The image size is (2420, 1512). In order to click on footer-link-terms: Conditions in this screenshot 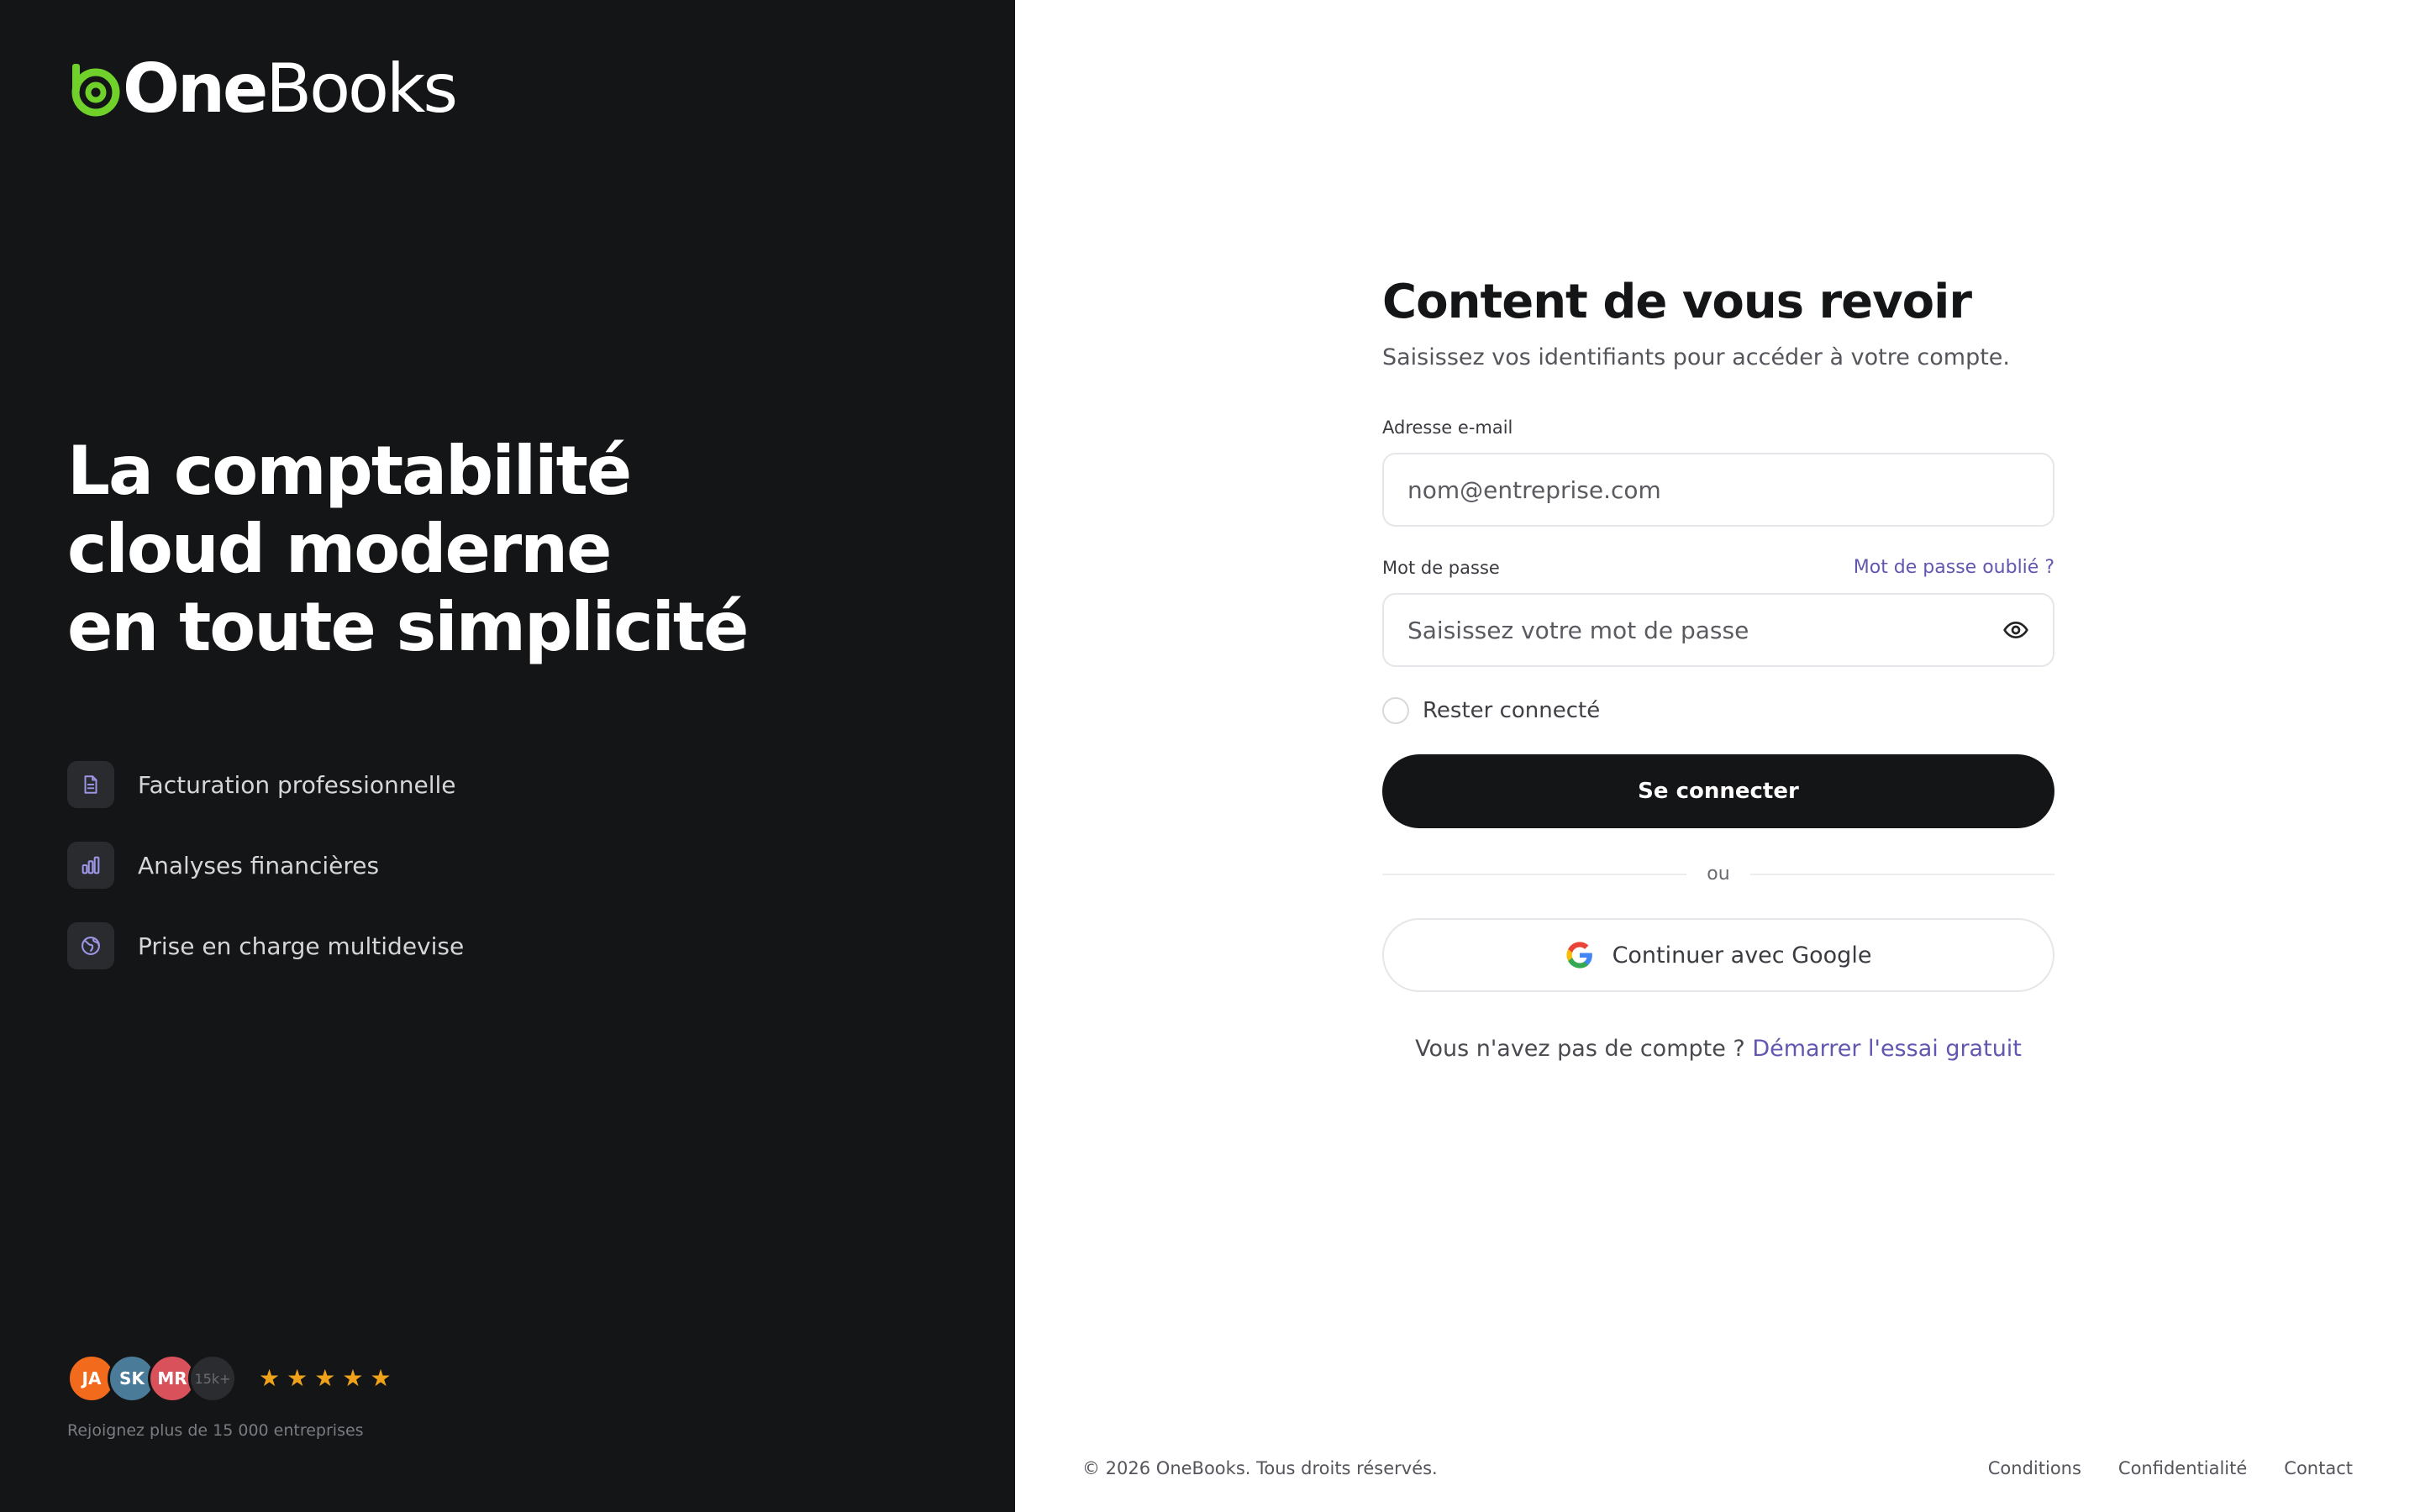, I will do `click(2035, 1468)`.